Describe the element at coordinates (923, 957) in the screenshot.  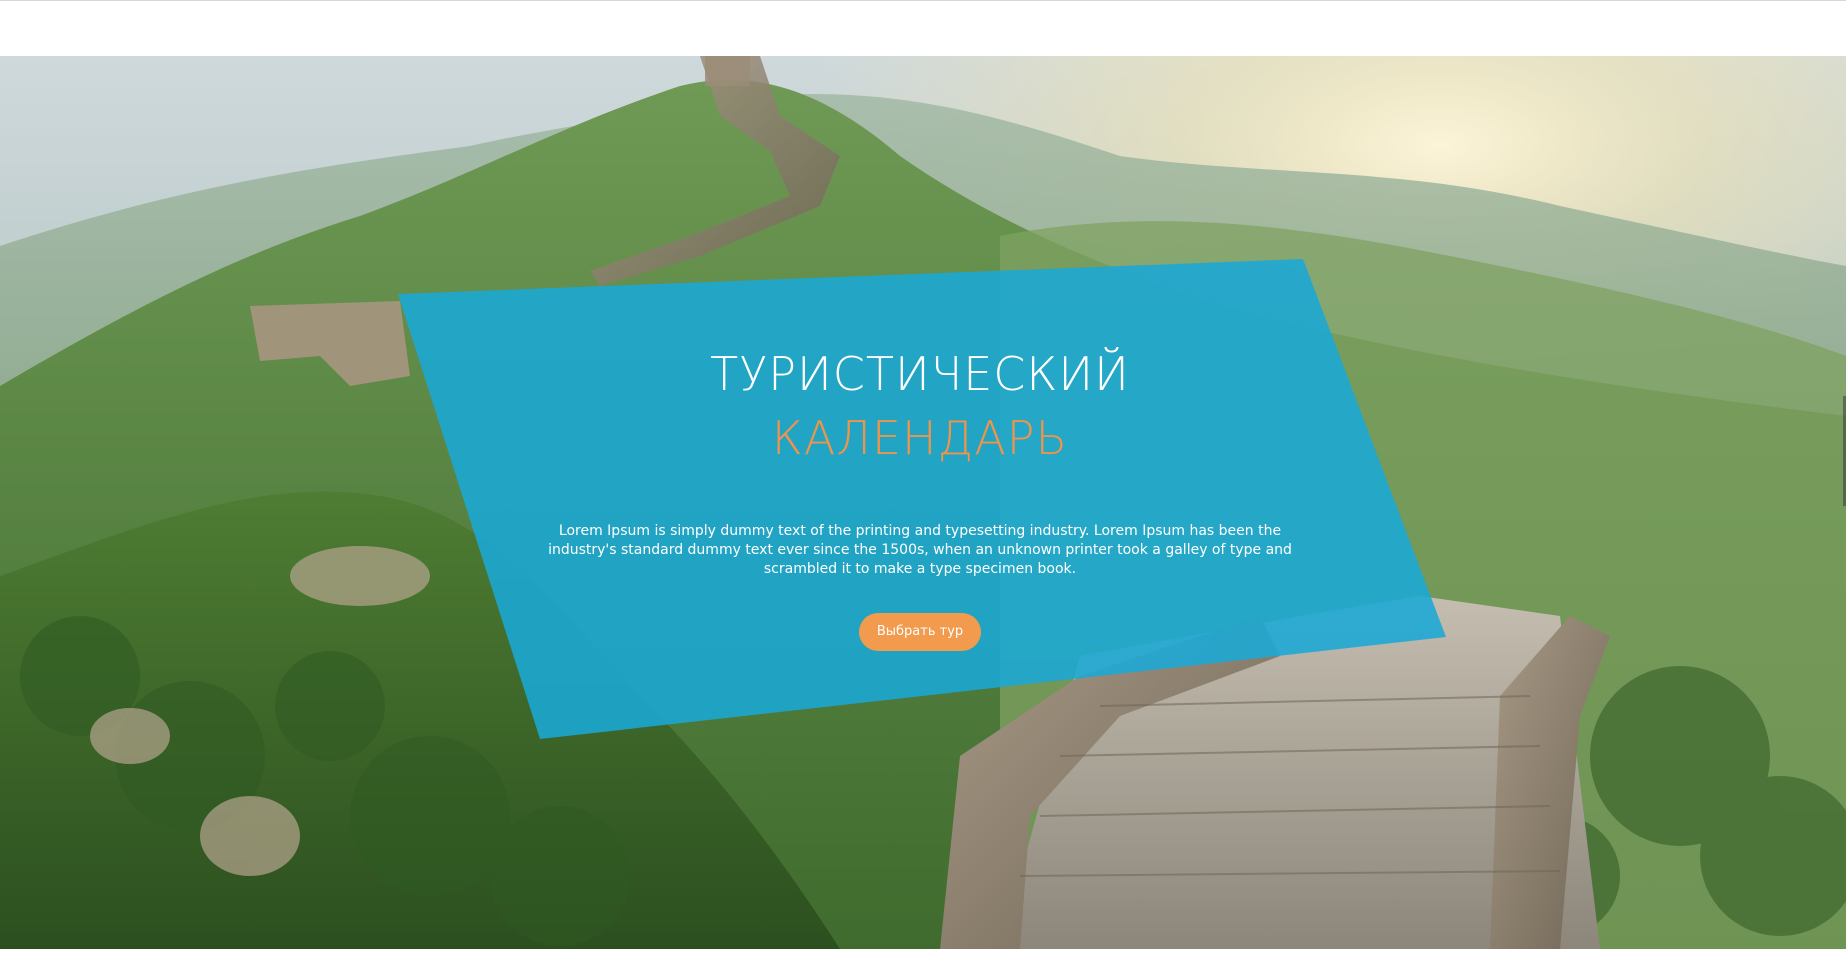
I see `bottom-bar` at that location.